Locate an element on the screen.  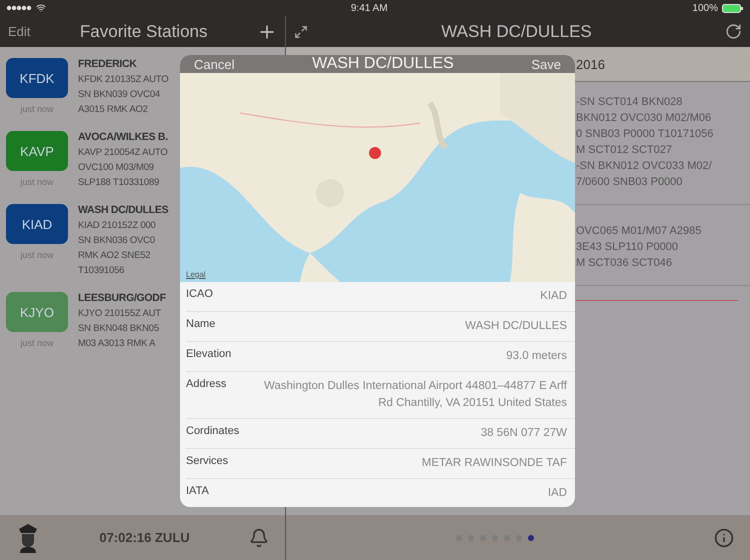
metar-line: RMK AO2 SNE52 is located at coordinates (114, 256).